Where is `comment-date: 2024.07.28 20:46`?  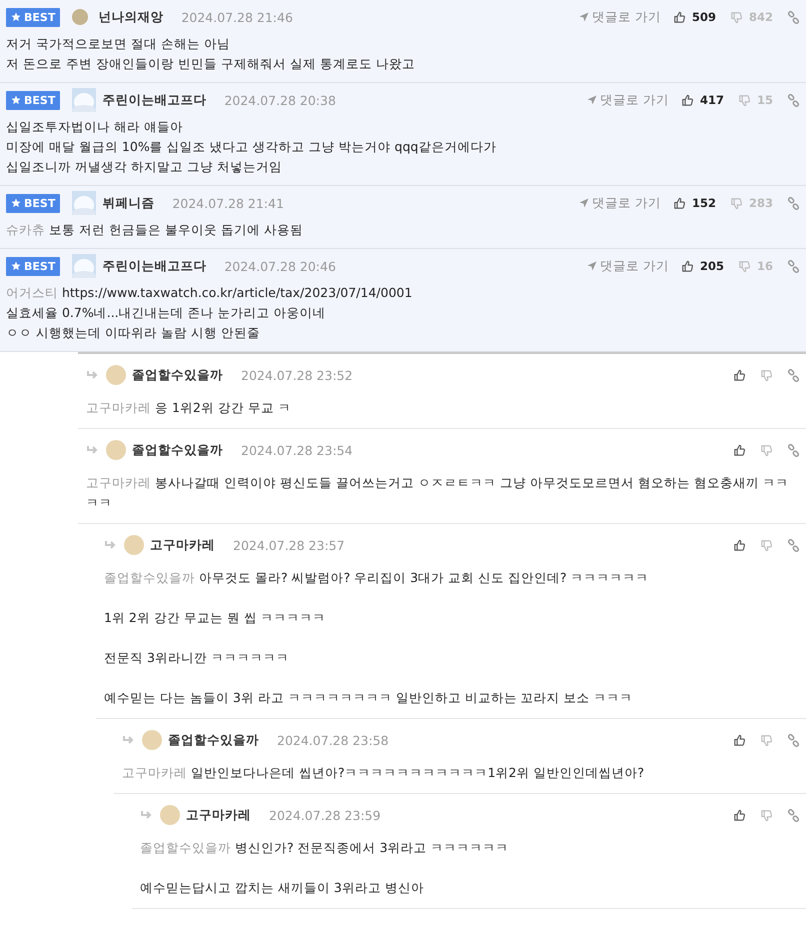
comment-date: 2024.07.28 20:46 is located at coordinates (280, 266).